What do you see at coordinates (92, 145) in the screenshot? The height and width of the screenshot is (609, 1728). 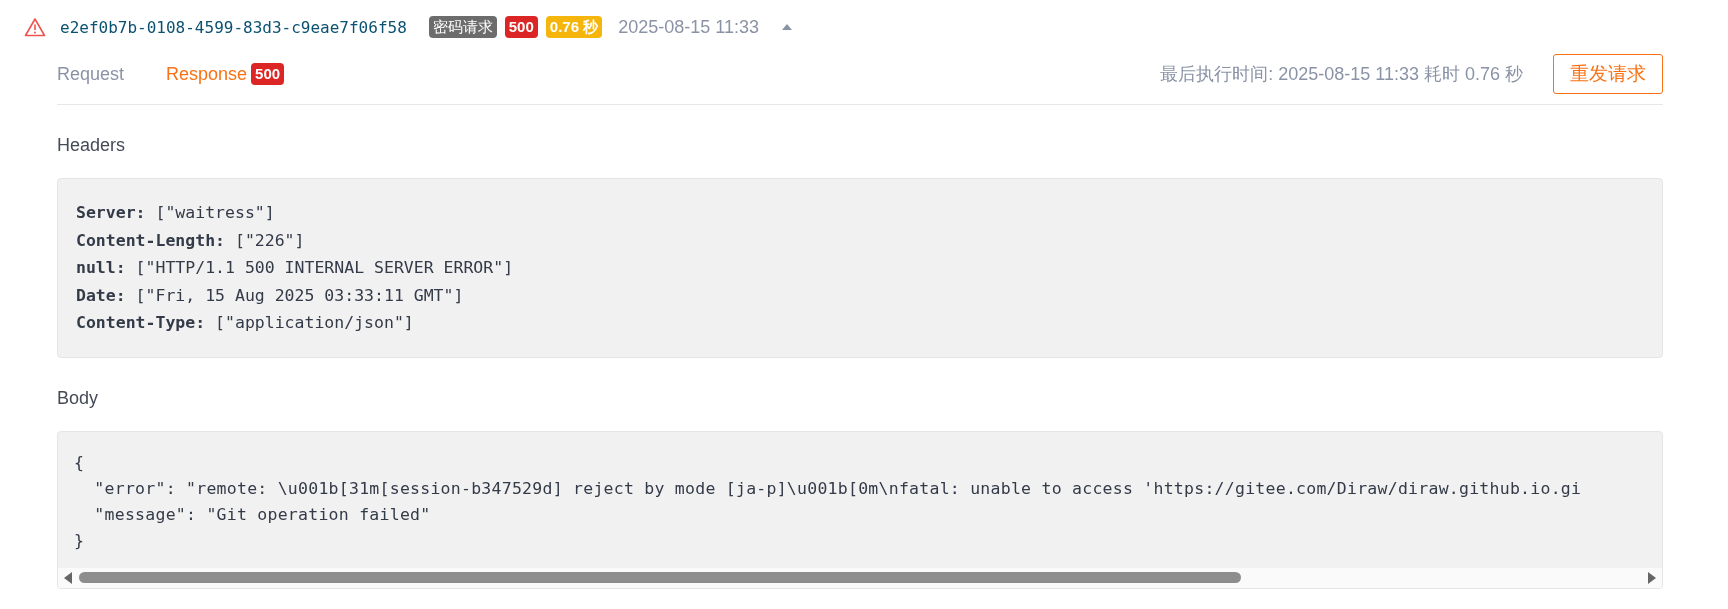 I see `section-title: Headers` at bounding box center [92, 145].